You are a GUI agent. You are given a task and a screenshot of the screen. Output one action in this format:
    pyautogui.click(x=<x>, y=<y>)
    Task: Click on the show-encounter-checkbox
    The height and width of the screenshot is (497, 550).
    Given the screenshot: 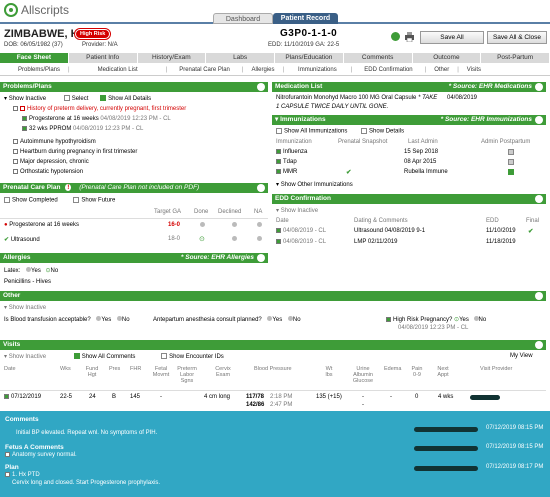 What is the action you would take?
    pyautogui.click(x=164, y=356)
    